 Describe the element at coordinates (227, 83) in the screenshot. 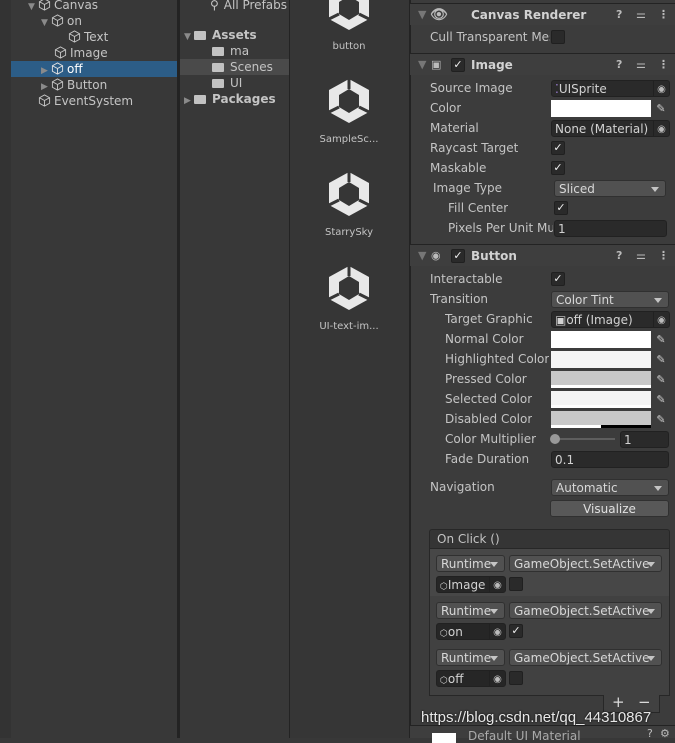

I see `folder-ui: UI` at that location.